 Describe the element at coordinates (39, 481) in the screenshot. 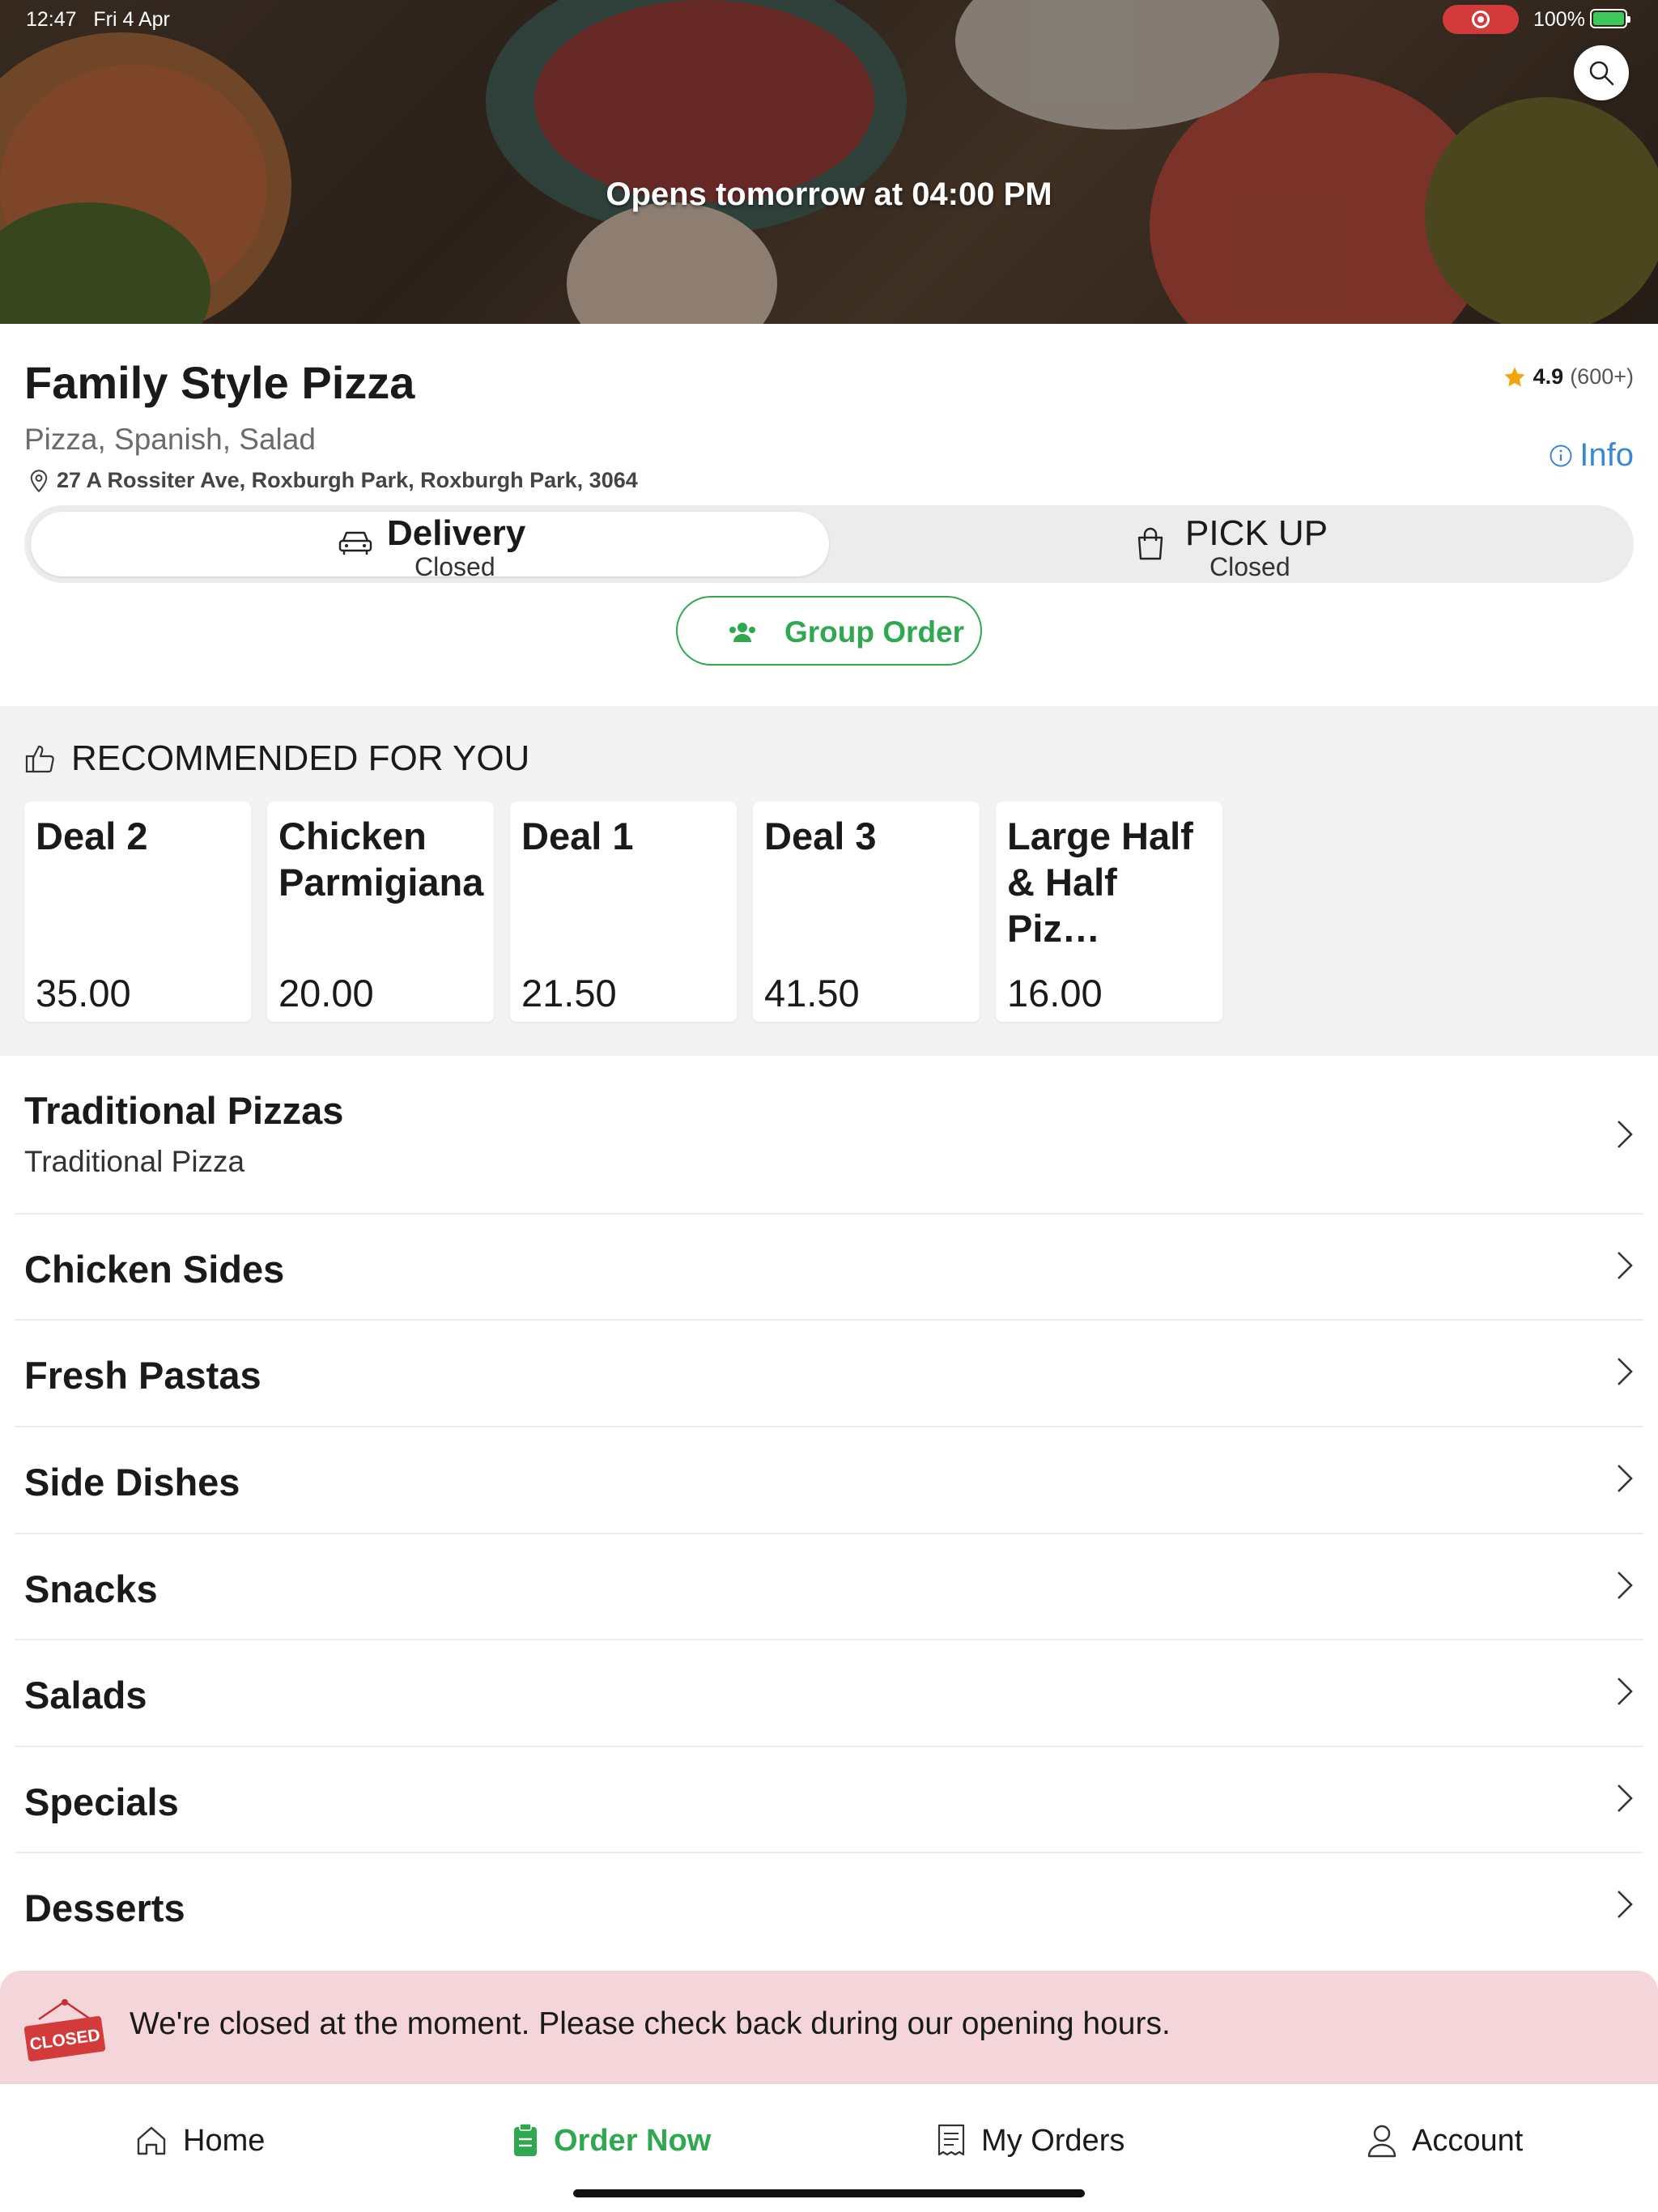

I see `location-pin-icon` at that location.